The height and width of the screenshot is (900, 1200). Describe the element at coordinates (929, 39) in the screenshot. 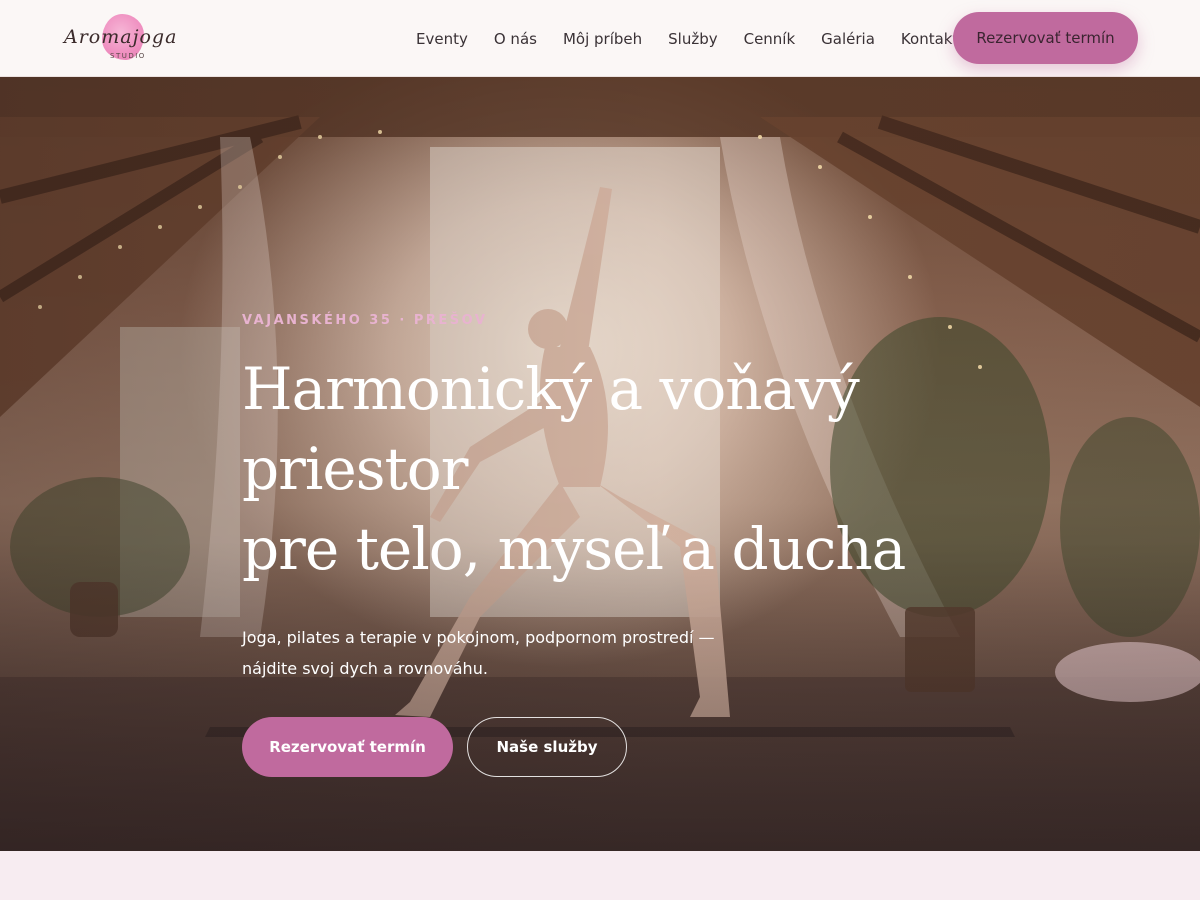

I see `nav-item-kontakt: Kontakt` at that location.